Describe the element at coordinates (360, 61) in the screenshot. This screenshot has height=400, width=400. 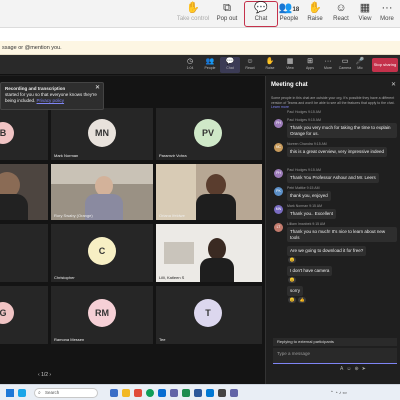
I see `mic-icon: 🎤` at that location.